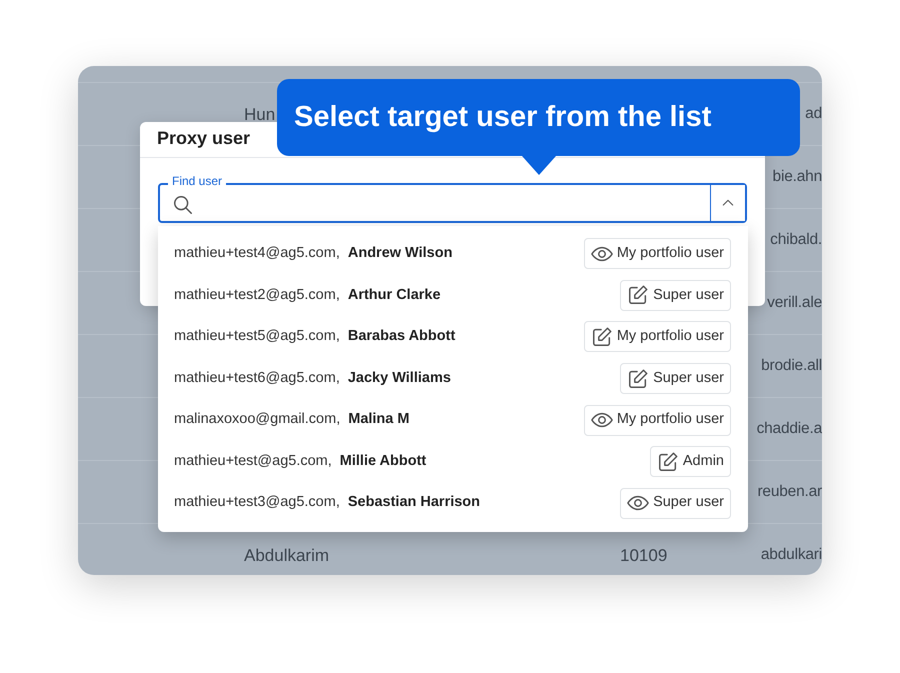 The height and width of the screenshot is (673, 900). I want to click on user-option: mathieu+test5@ag5.com, Barabas Abbott My portfolio user, so click(452, 337).